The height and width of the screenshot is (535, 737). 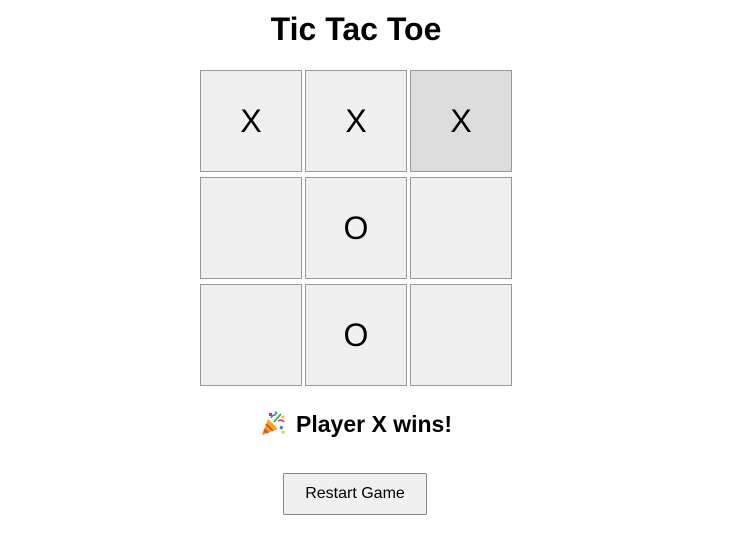 What do you see at coordinates (374, 424) in the screenshot?
I see `status-text: Player X wins!` at bounding box center [374, 424].